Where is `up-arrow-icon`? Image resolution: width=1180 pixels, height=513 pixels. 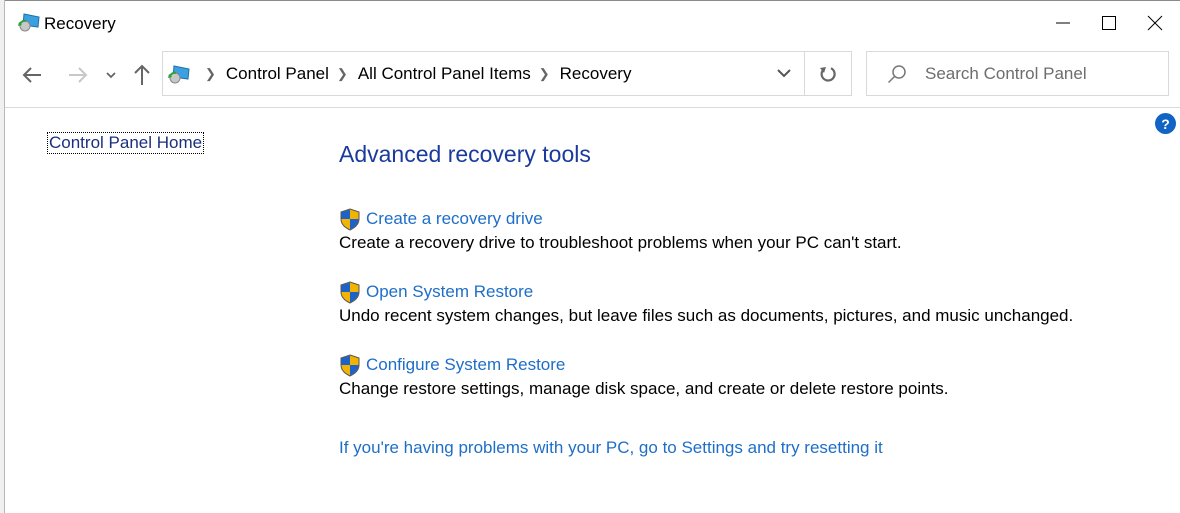
up-arrow-icon is located at coordinates (142, 74).